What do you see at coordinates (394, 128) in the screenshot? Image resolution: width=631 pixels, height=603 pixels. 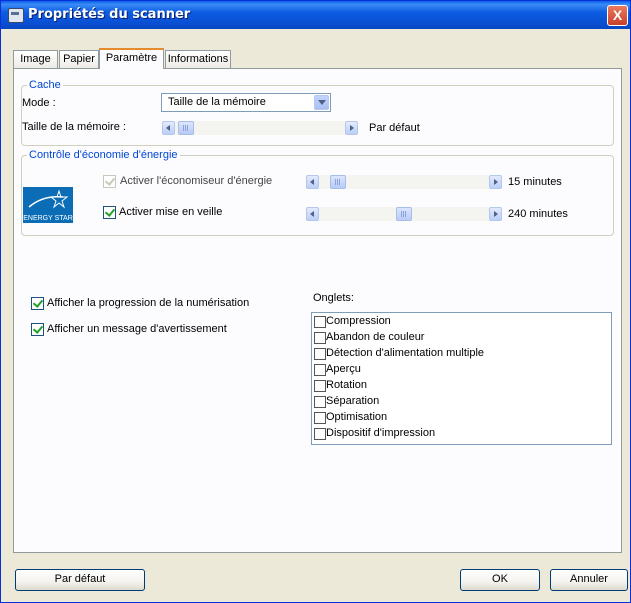 I see `memory-size-value: Par défaut` at bounding box center [394, 128].